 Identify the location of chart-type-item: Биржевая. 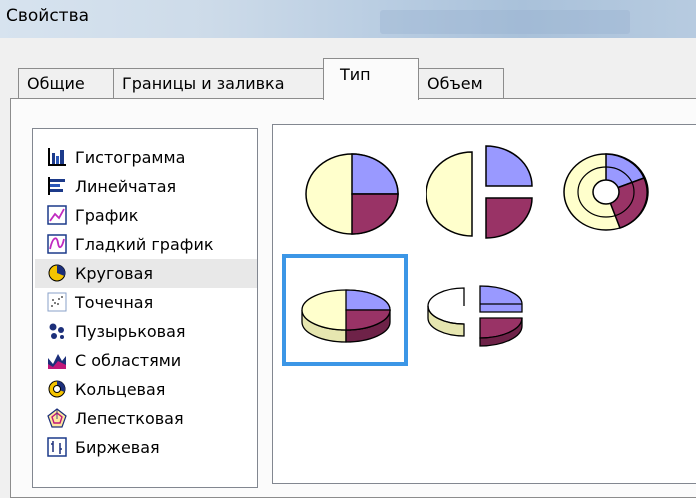
(146, 447).